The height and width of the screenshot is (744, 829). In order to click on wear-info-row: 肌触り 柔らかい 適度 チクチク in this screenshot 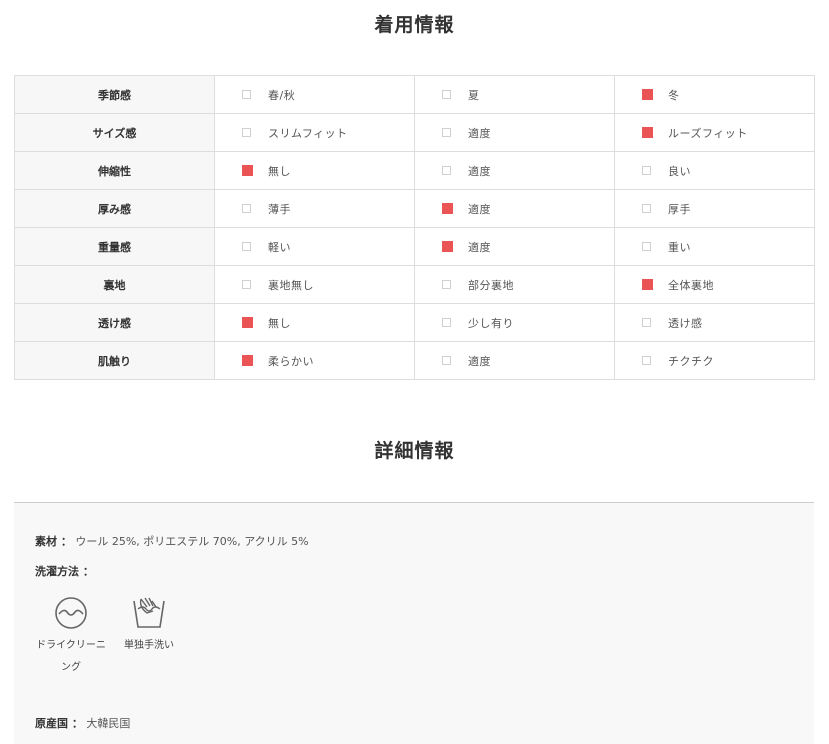, I will do `click(414, 360)`.